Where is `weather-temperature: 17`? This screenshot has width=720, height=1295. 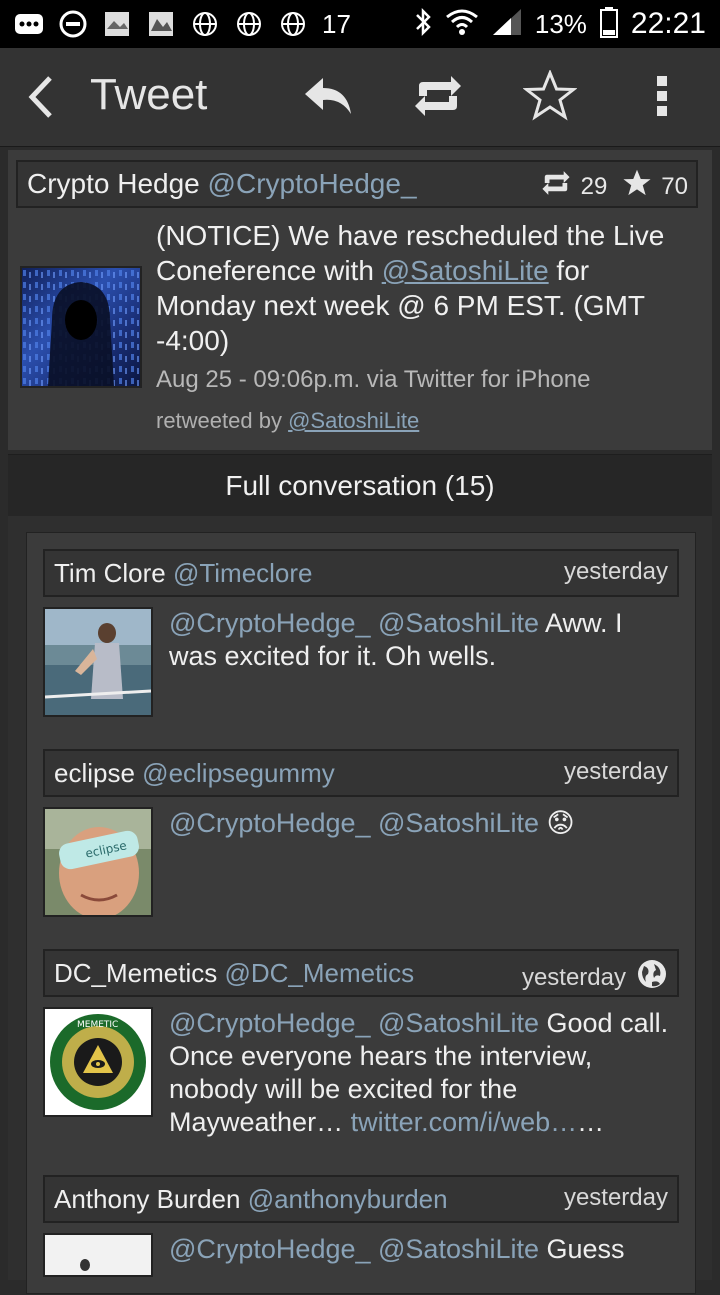 weather-temperature: 17 is located at coordinates (336, 23).